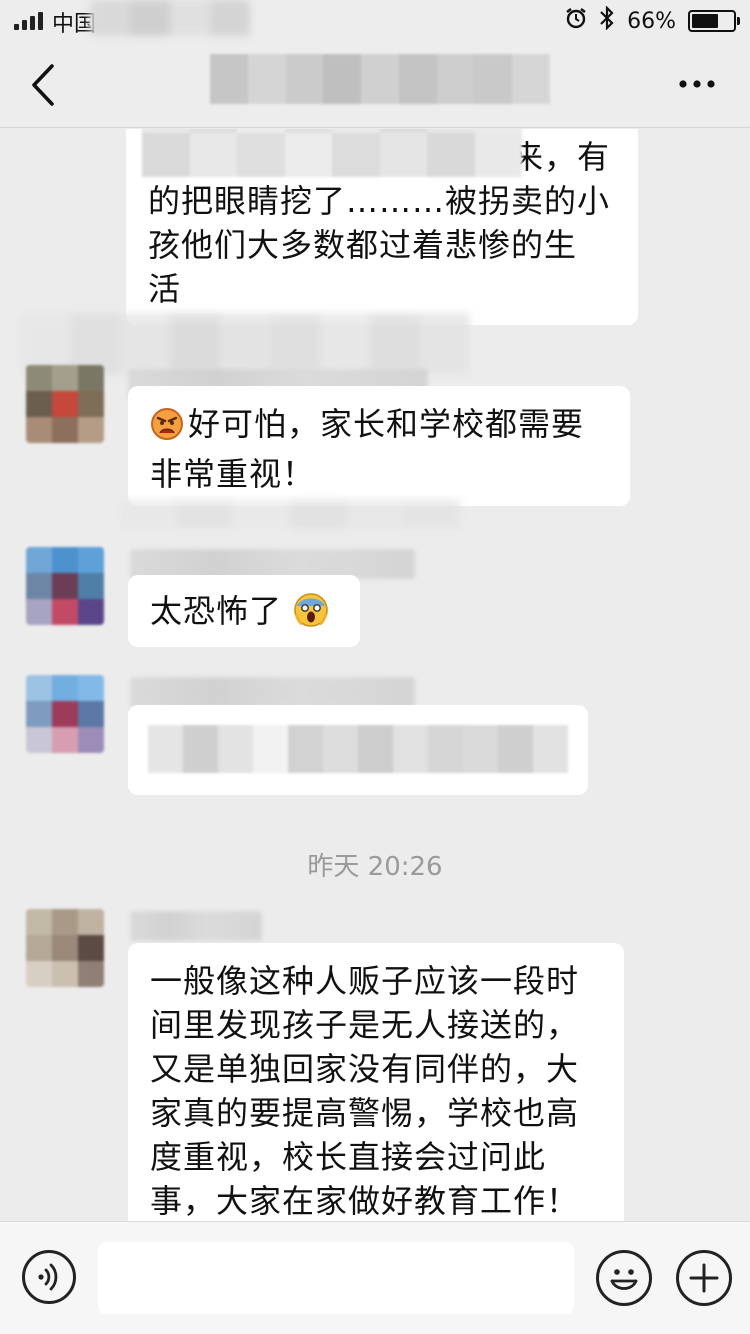  I want to click on ellipsis-icon, so click(697, 84).